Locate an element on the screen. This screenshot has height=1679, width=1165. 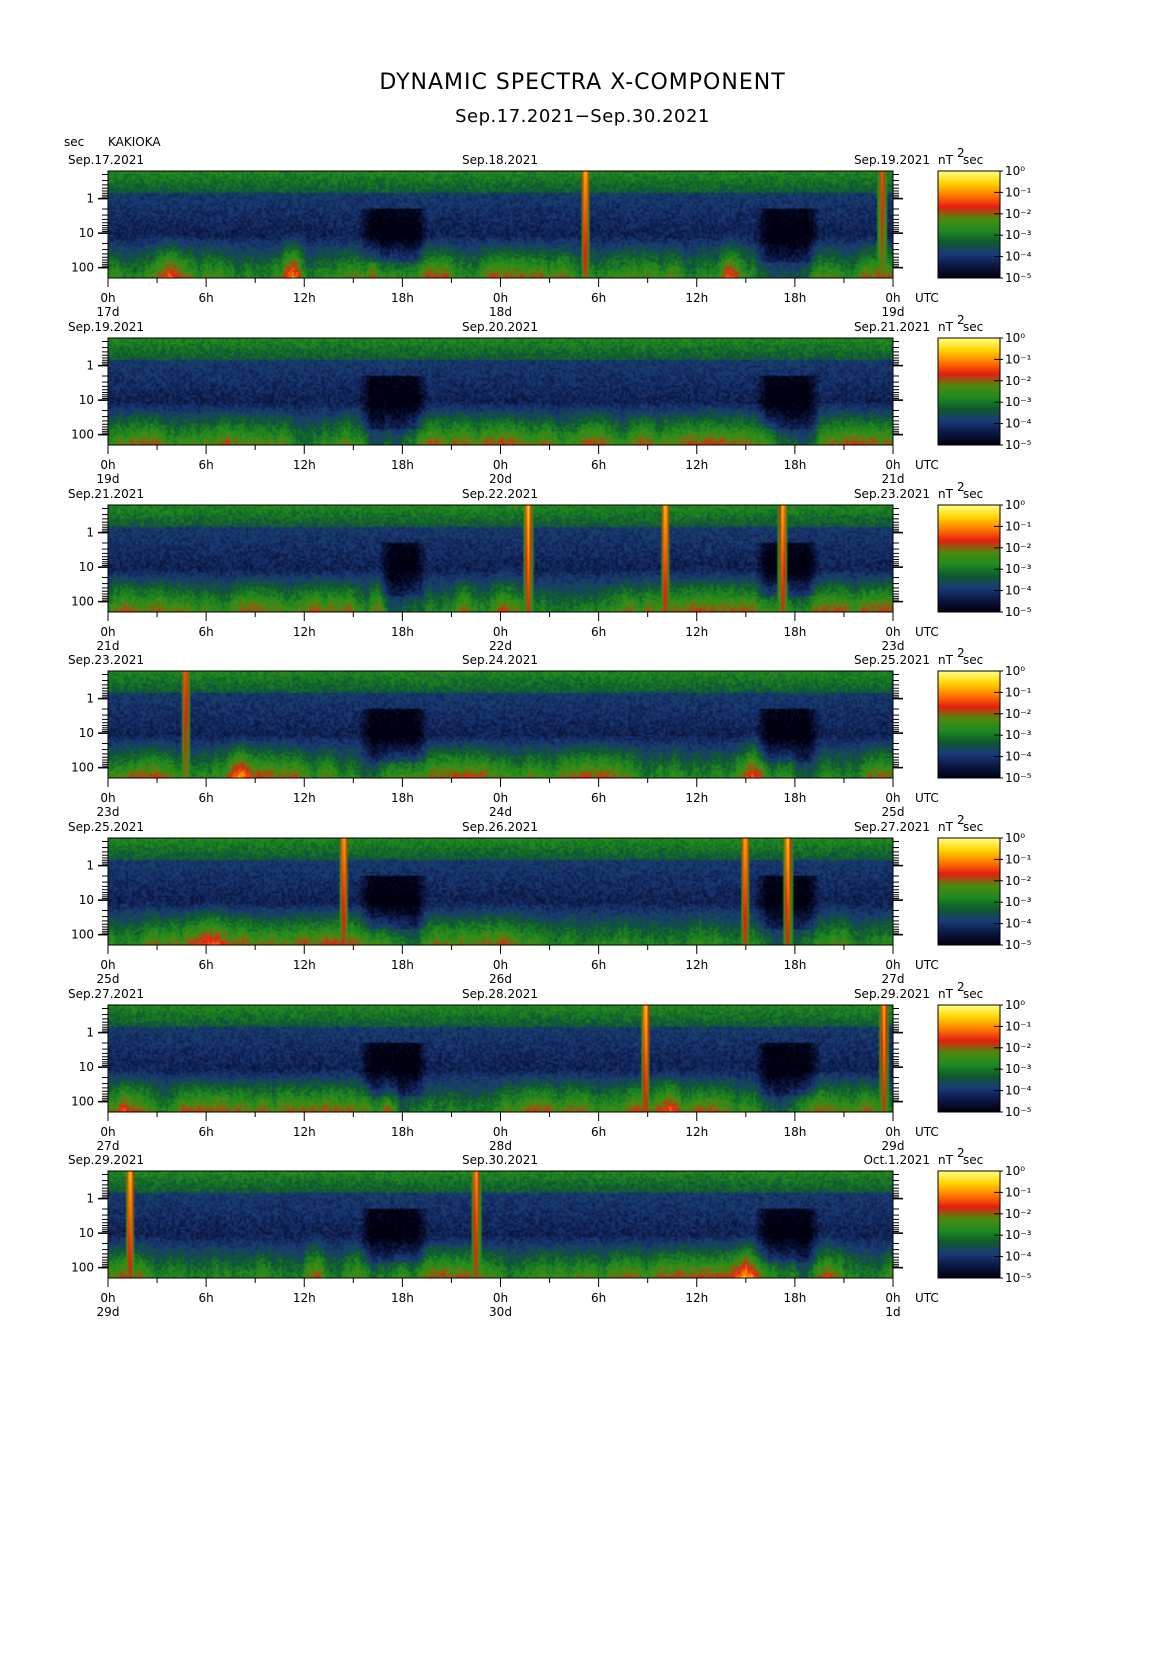
date-mid-label: Sep.22.2021 is located at coordinates (500, 494).